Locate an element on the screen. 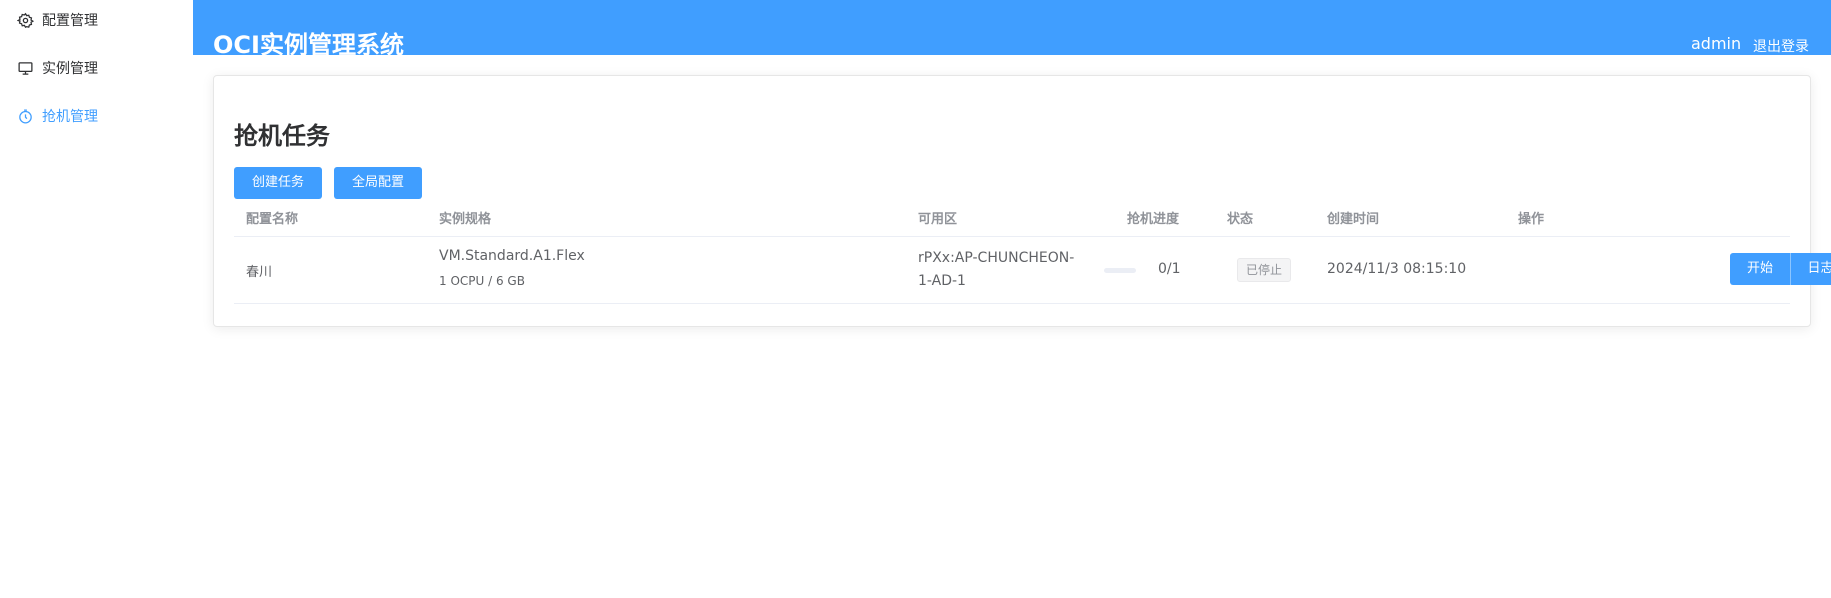 The image size is (1831, 598). page-title: 抢机任务 is located at coordinates (282, 136).